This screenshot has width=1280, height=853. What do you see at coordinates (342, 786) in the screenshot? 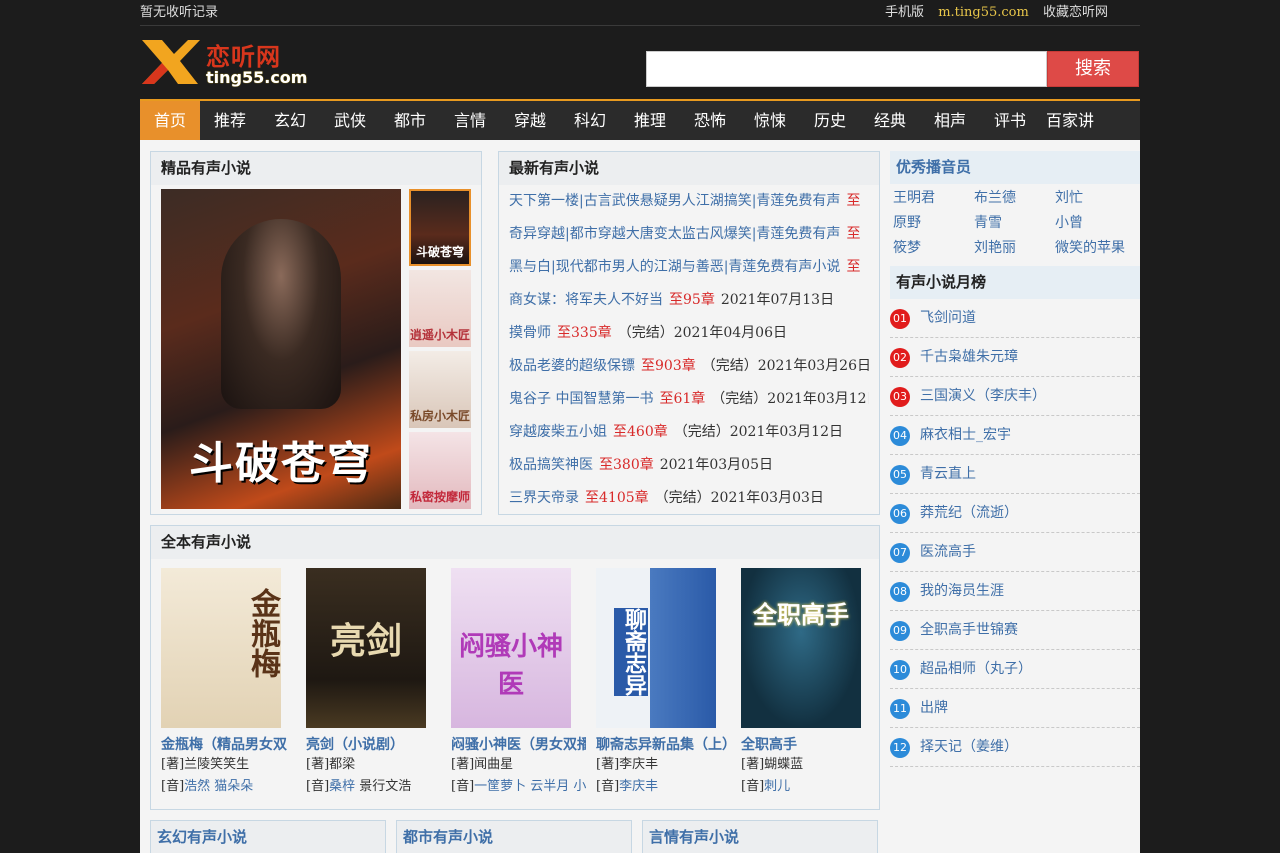
I see `voice-name: 桑梓` at bounding box center [342, 786].